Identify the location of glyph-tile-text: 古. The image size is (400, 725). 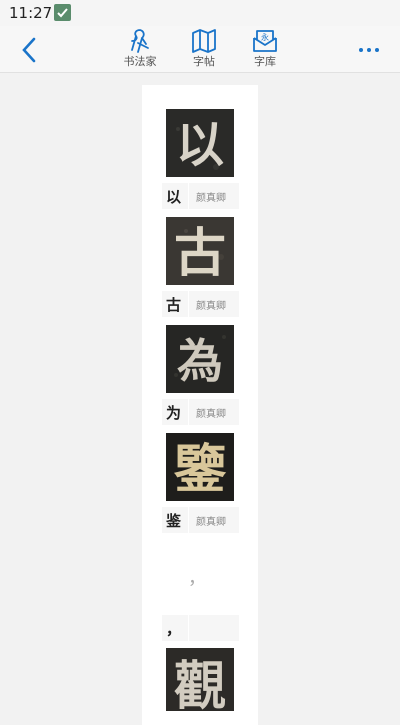
(200, 253).